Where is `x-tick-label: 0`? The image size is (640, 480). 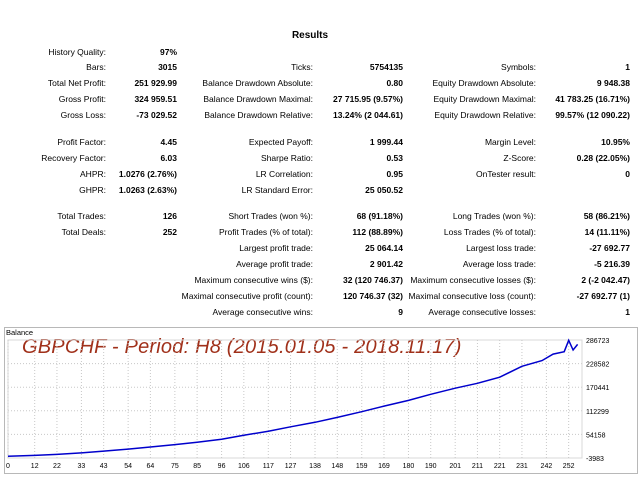
x-tick-label: 0 is located at coordinates (8, 466).